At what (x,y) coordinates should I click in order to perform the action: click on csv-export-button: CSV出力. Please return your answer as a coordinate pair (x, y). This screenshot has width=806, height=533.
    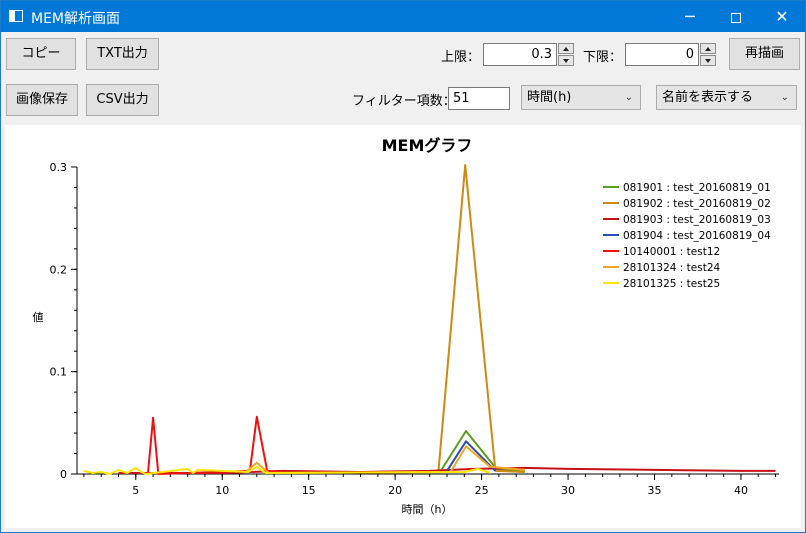
    Looking at the image, I should click on (122, 100).